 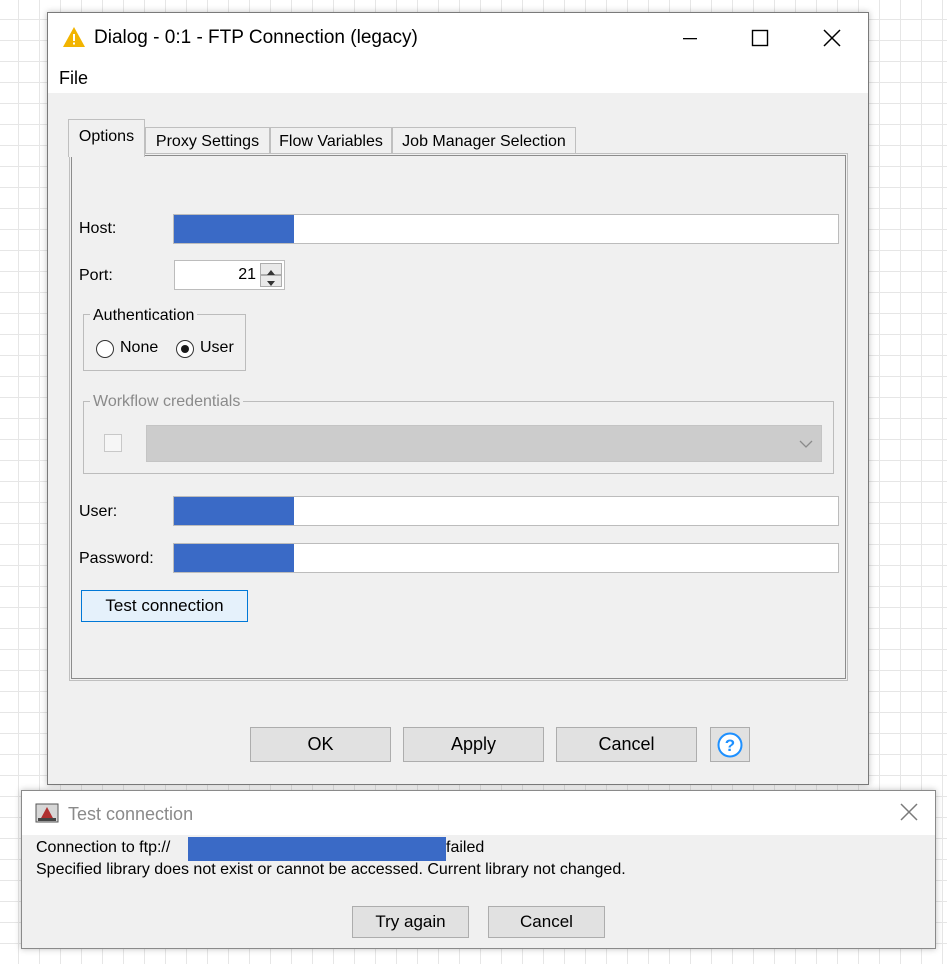 I want to click on help-button: ?, so click(x=730, y=744).